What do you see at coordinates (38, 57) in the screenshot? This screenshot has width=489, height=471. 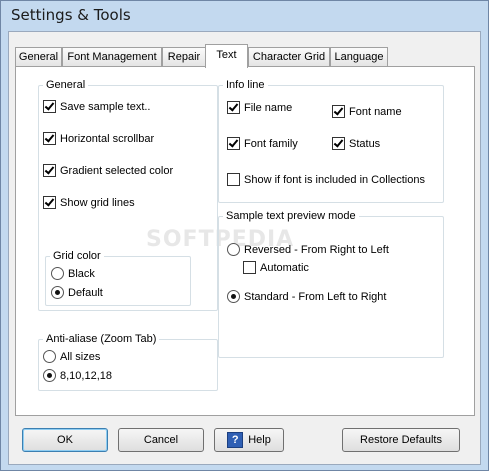 I see `tab-general: General` at bounding box center [38, 57].